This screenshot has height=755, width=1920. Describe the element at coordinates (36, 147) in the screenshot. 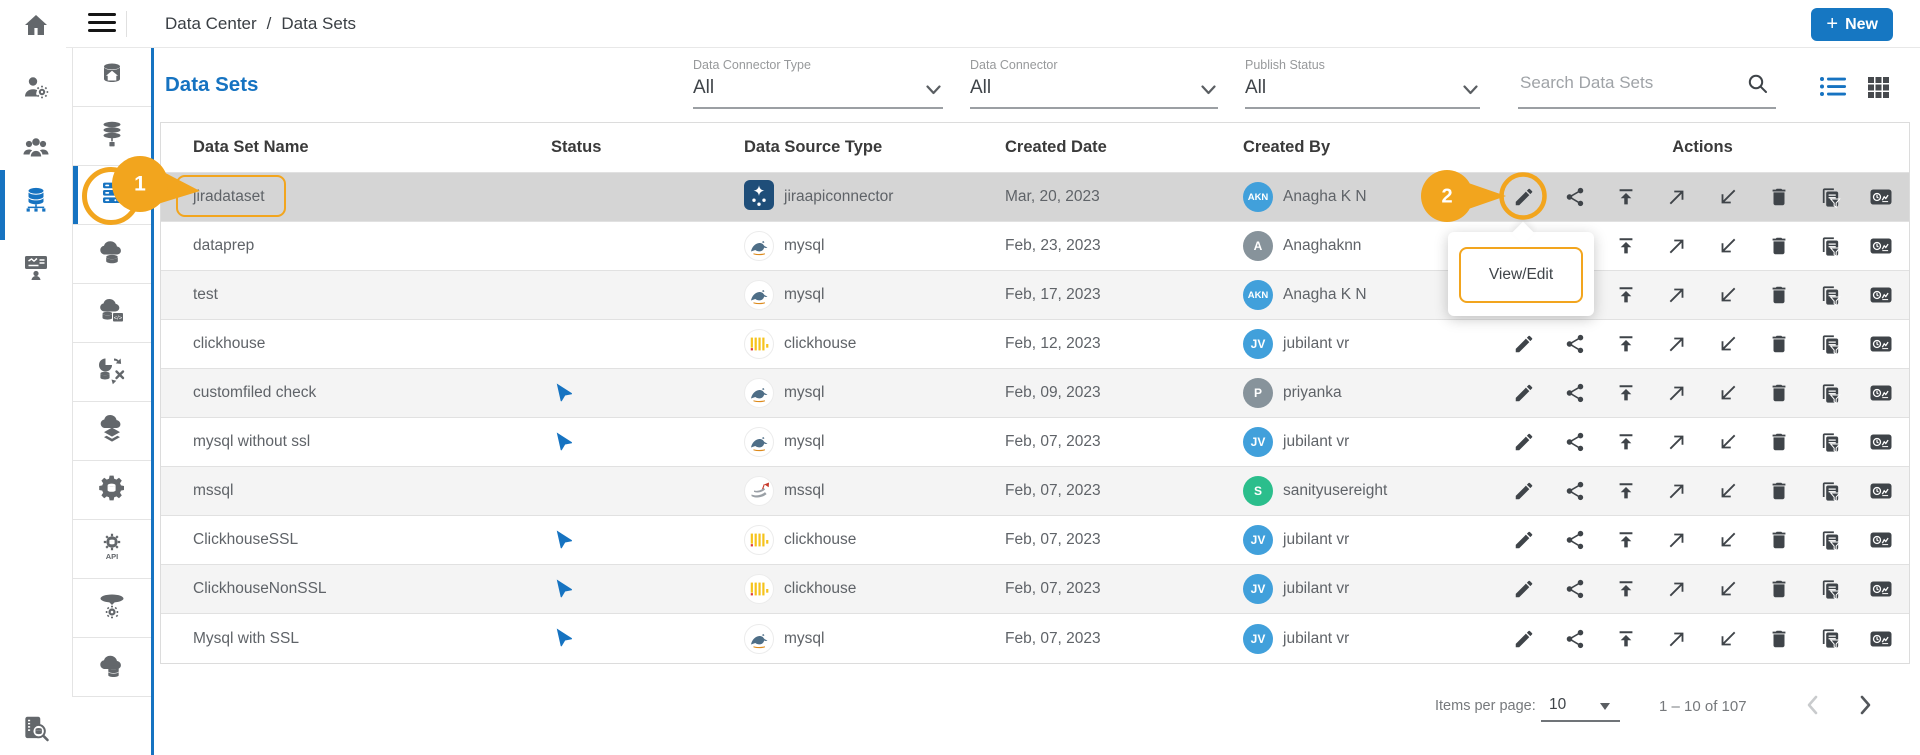

I see `user-groups-icon` at that location.